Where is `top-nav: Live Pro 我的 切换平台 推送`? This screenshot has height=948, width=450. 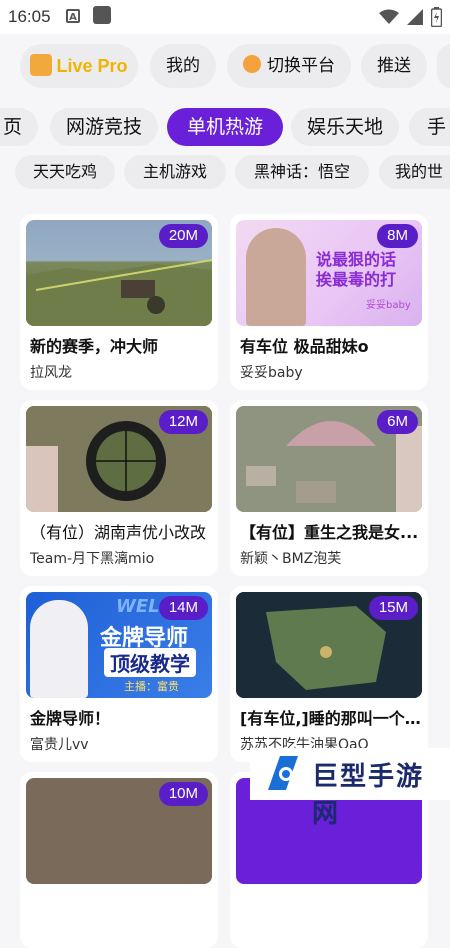 top-nav: Live Pro 我的 切换平台 推送 is located at coordinates (225, 69).